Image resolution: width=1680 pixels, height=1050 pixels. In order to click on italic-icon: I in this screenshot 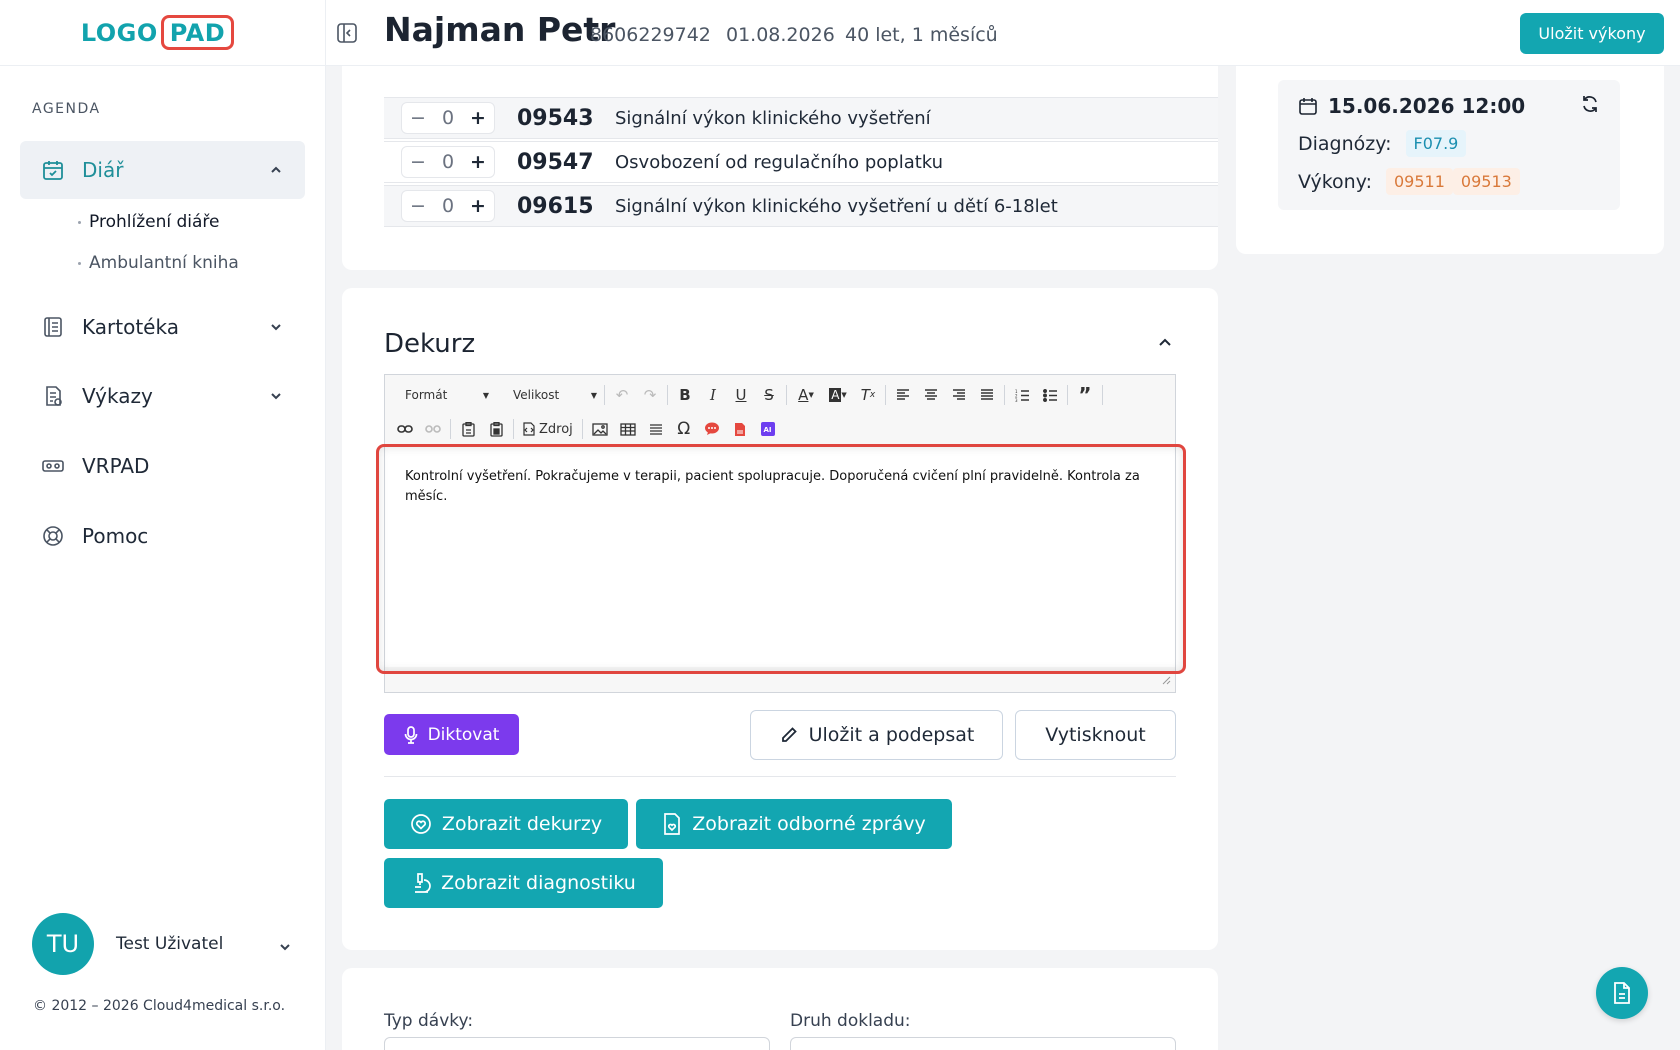, I will do `click(713, 395)`.